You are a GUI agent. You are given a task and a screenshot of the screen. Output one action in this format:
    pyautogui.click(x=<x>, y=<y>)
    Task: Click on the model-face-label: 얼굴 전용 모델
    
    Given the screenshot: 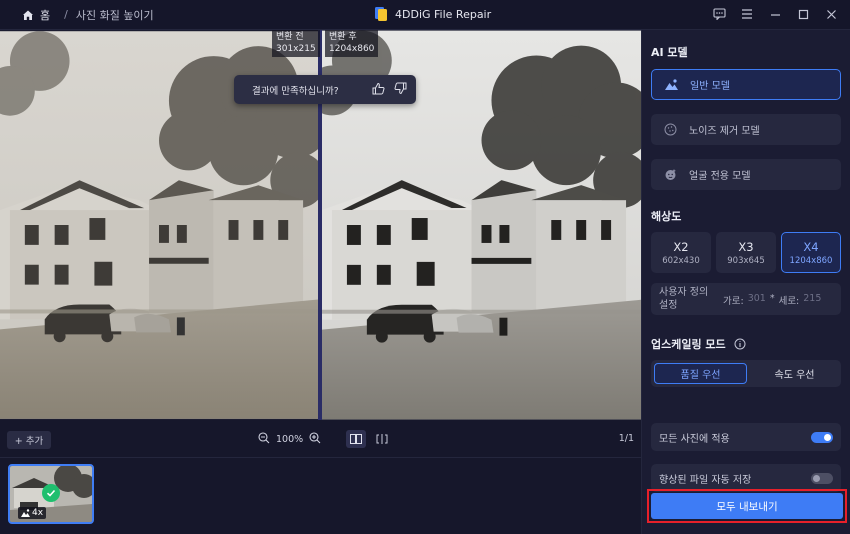 What is the action you would take?
    pyautogui.click(x=720, y=176)
    